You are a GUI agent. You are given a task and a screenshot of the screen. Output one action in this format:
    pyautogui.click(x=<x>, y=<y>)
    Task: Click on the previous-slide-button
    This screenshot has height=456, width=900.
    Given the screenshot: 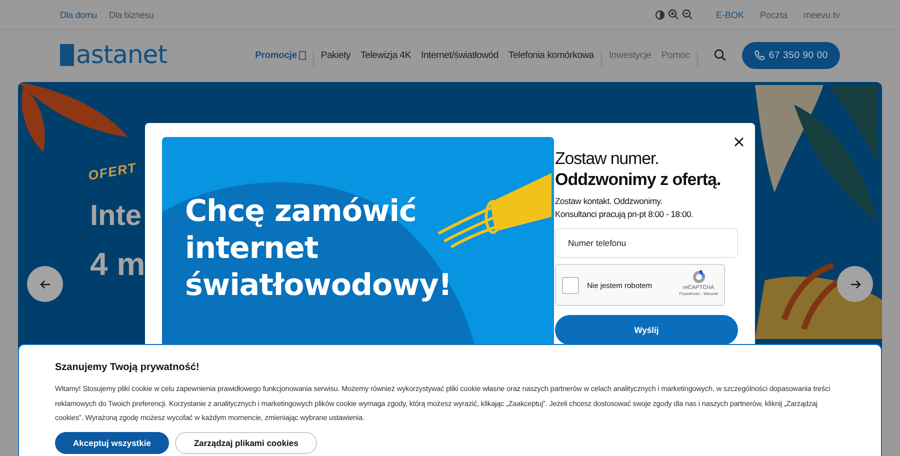 What is the action you would take?
    pyautogui.click(x=45, y=284)
    